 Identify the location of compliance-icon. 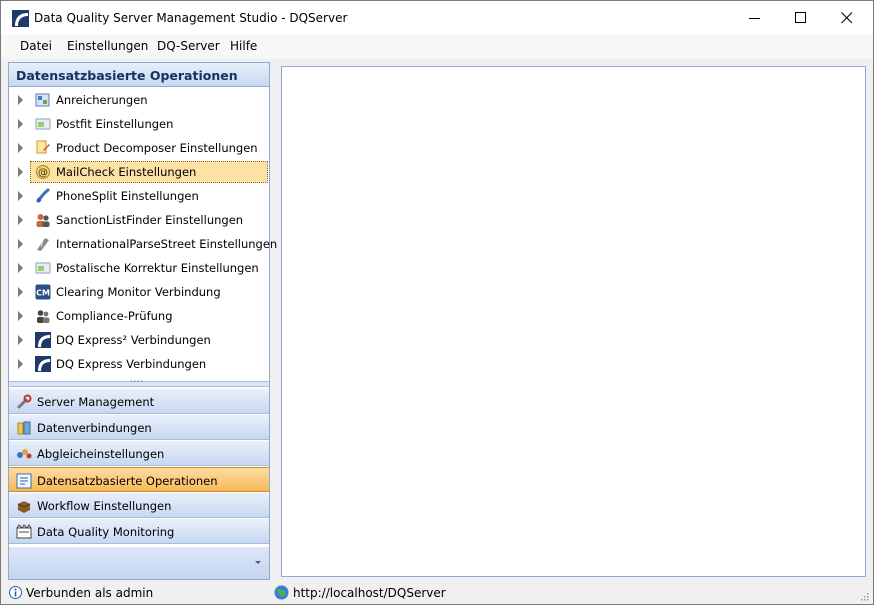
(43, 316).